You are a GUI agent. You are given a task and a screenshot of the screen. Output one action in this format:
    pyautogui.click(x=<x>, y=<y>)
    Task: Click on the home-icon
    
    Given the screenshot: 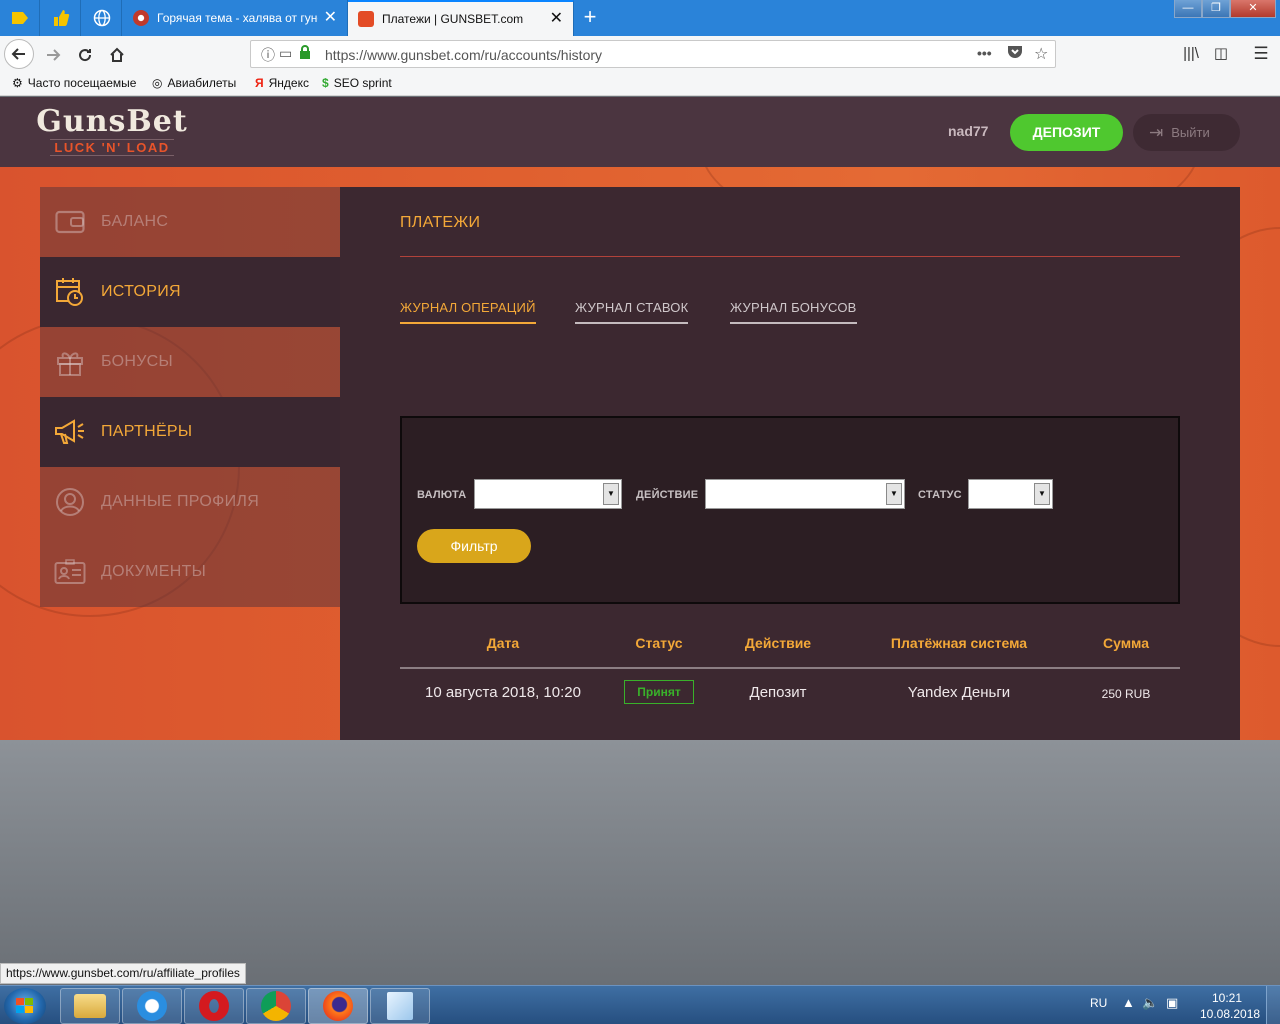 What is the action you would take?
    pyautogui.click(x=117, y=55)
    